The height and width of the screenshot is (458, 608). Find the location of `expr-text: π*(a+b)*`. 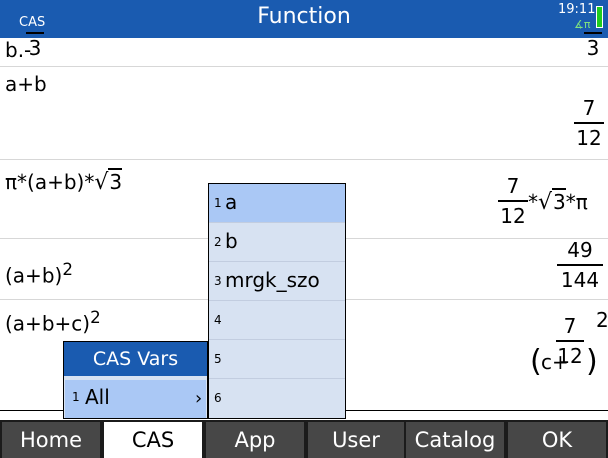

expr-text: π*(a+b)* is located at coordinates (50, 182).